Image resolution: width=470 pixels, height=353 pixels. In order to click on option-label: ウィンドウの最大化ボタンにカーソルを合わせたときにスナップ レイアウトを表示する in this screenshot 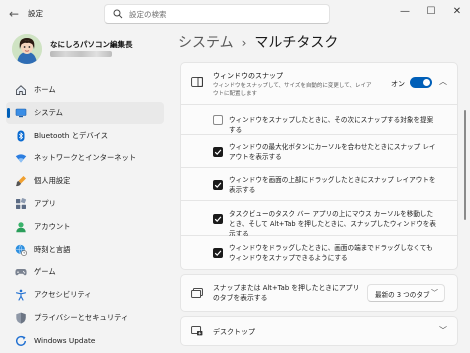, I will do `click(332, 152)`.